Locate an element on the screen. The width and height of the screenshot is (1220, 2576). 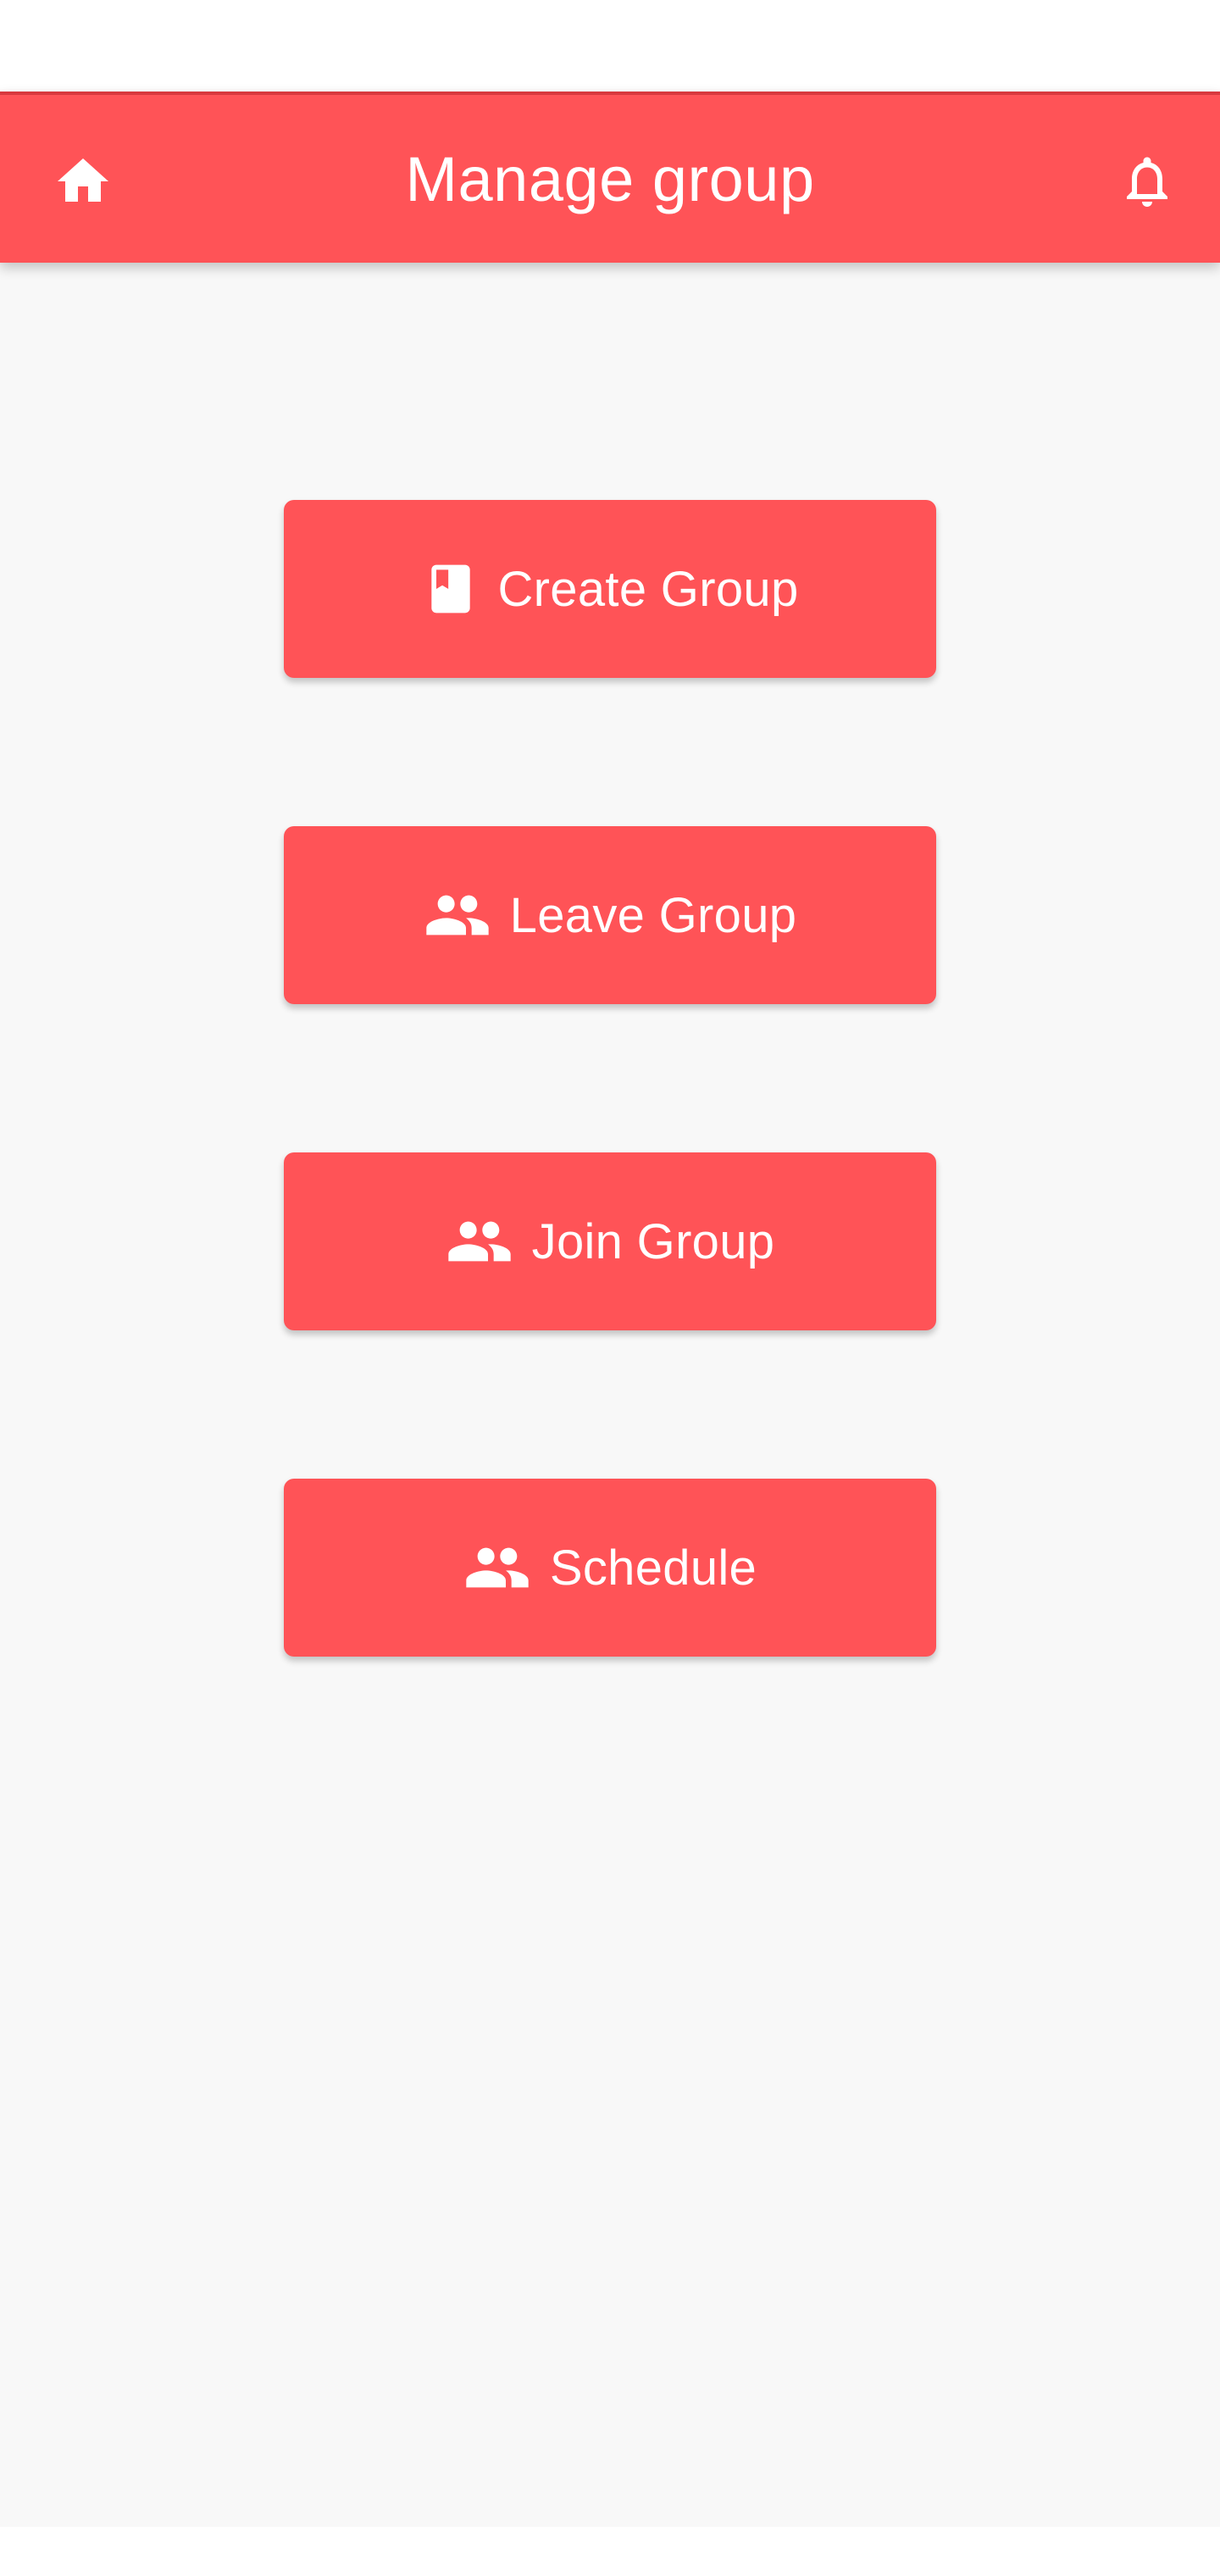
bottom-strip is located at coordinates (610, 2551).